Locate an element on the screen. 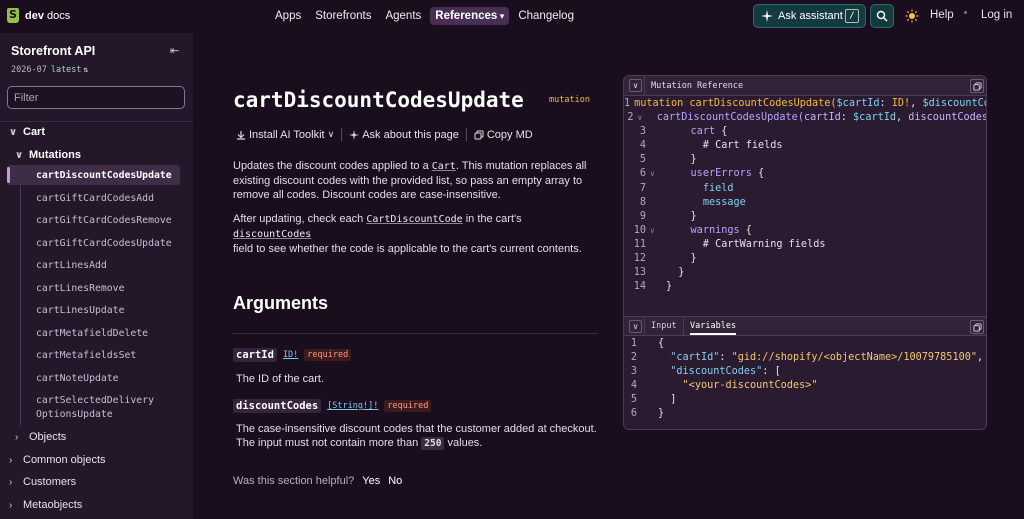 The width and height of the screenshot is (1024, 519). code-token: ID! is located at coordinates (901, 103).